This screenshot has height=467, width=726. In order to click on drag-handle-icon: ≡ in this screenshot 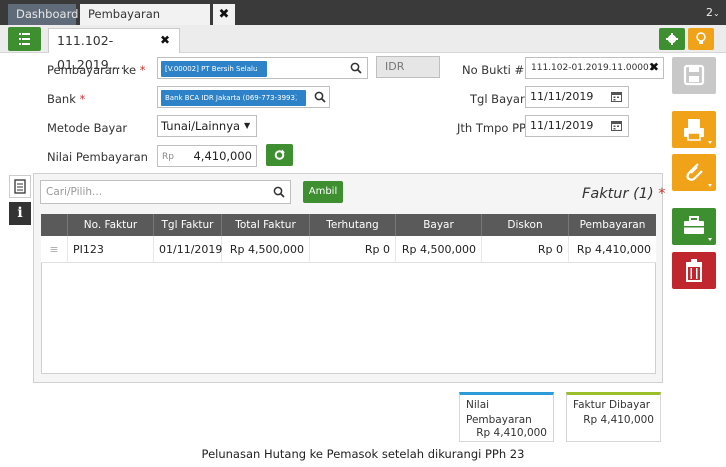, I will do `click(54, 249)`.